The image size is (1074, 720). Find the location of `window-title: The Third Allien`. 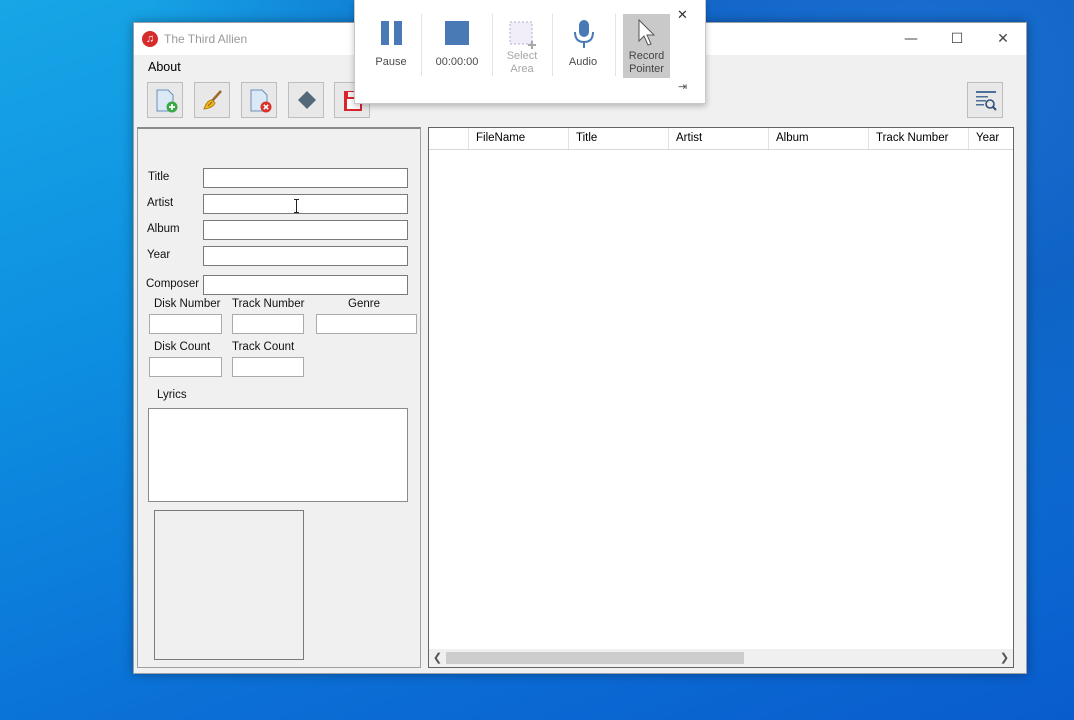

window-title: The Third Allien is located at coordinates (206, 39).